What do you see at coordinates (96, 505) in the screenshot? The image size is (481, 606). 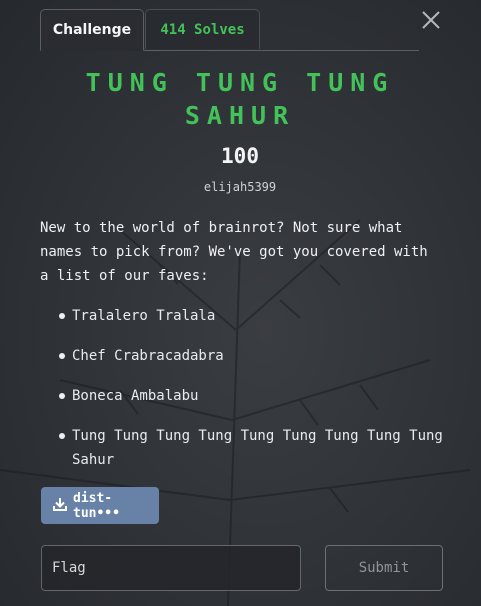 I see `file-label: dist-tun•••` at bounding box center [96, 505].